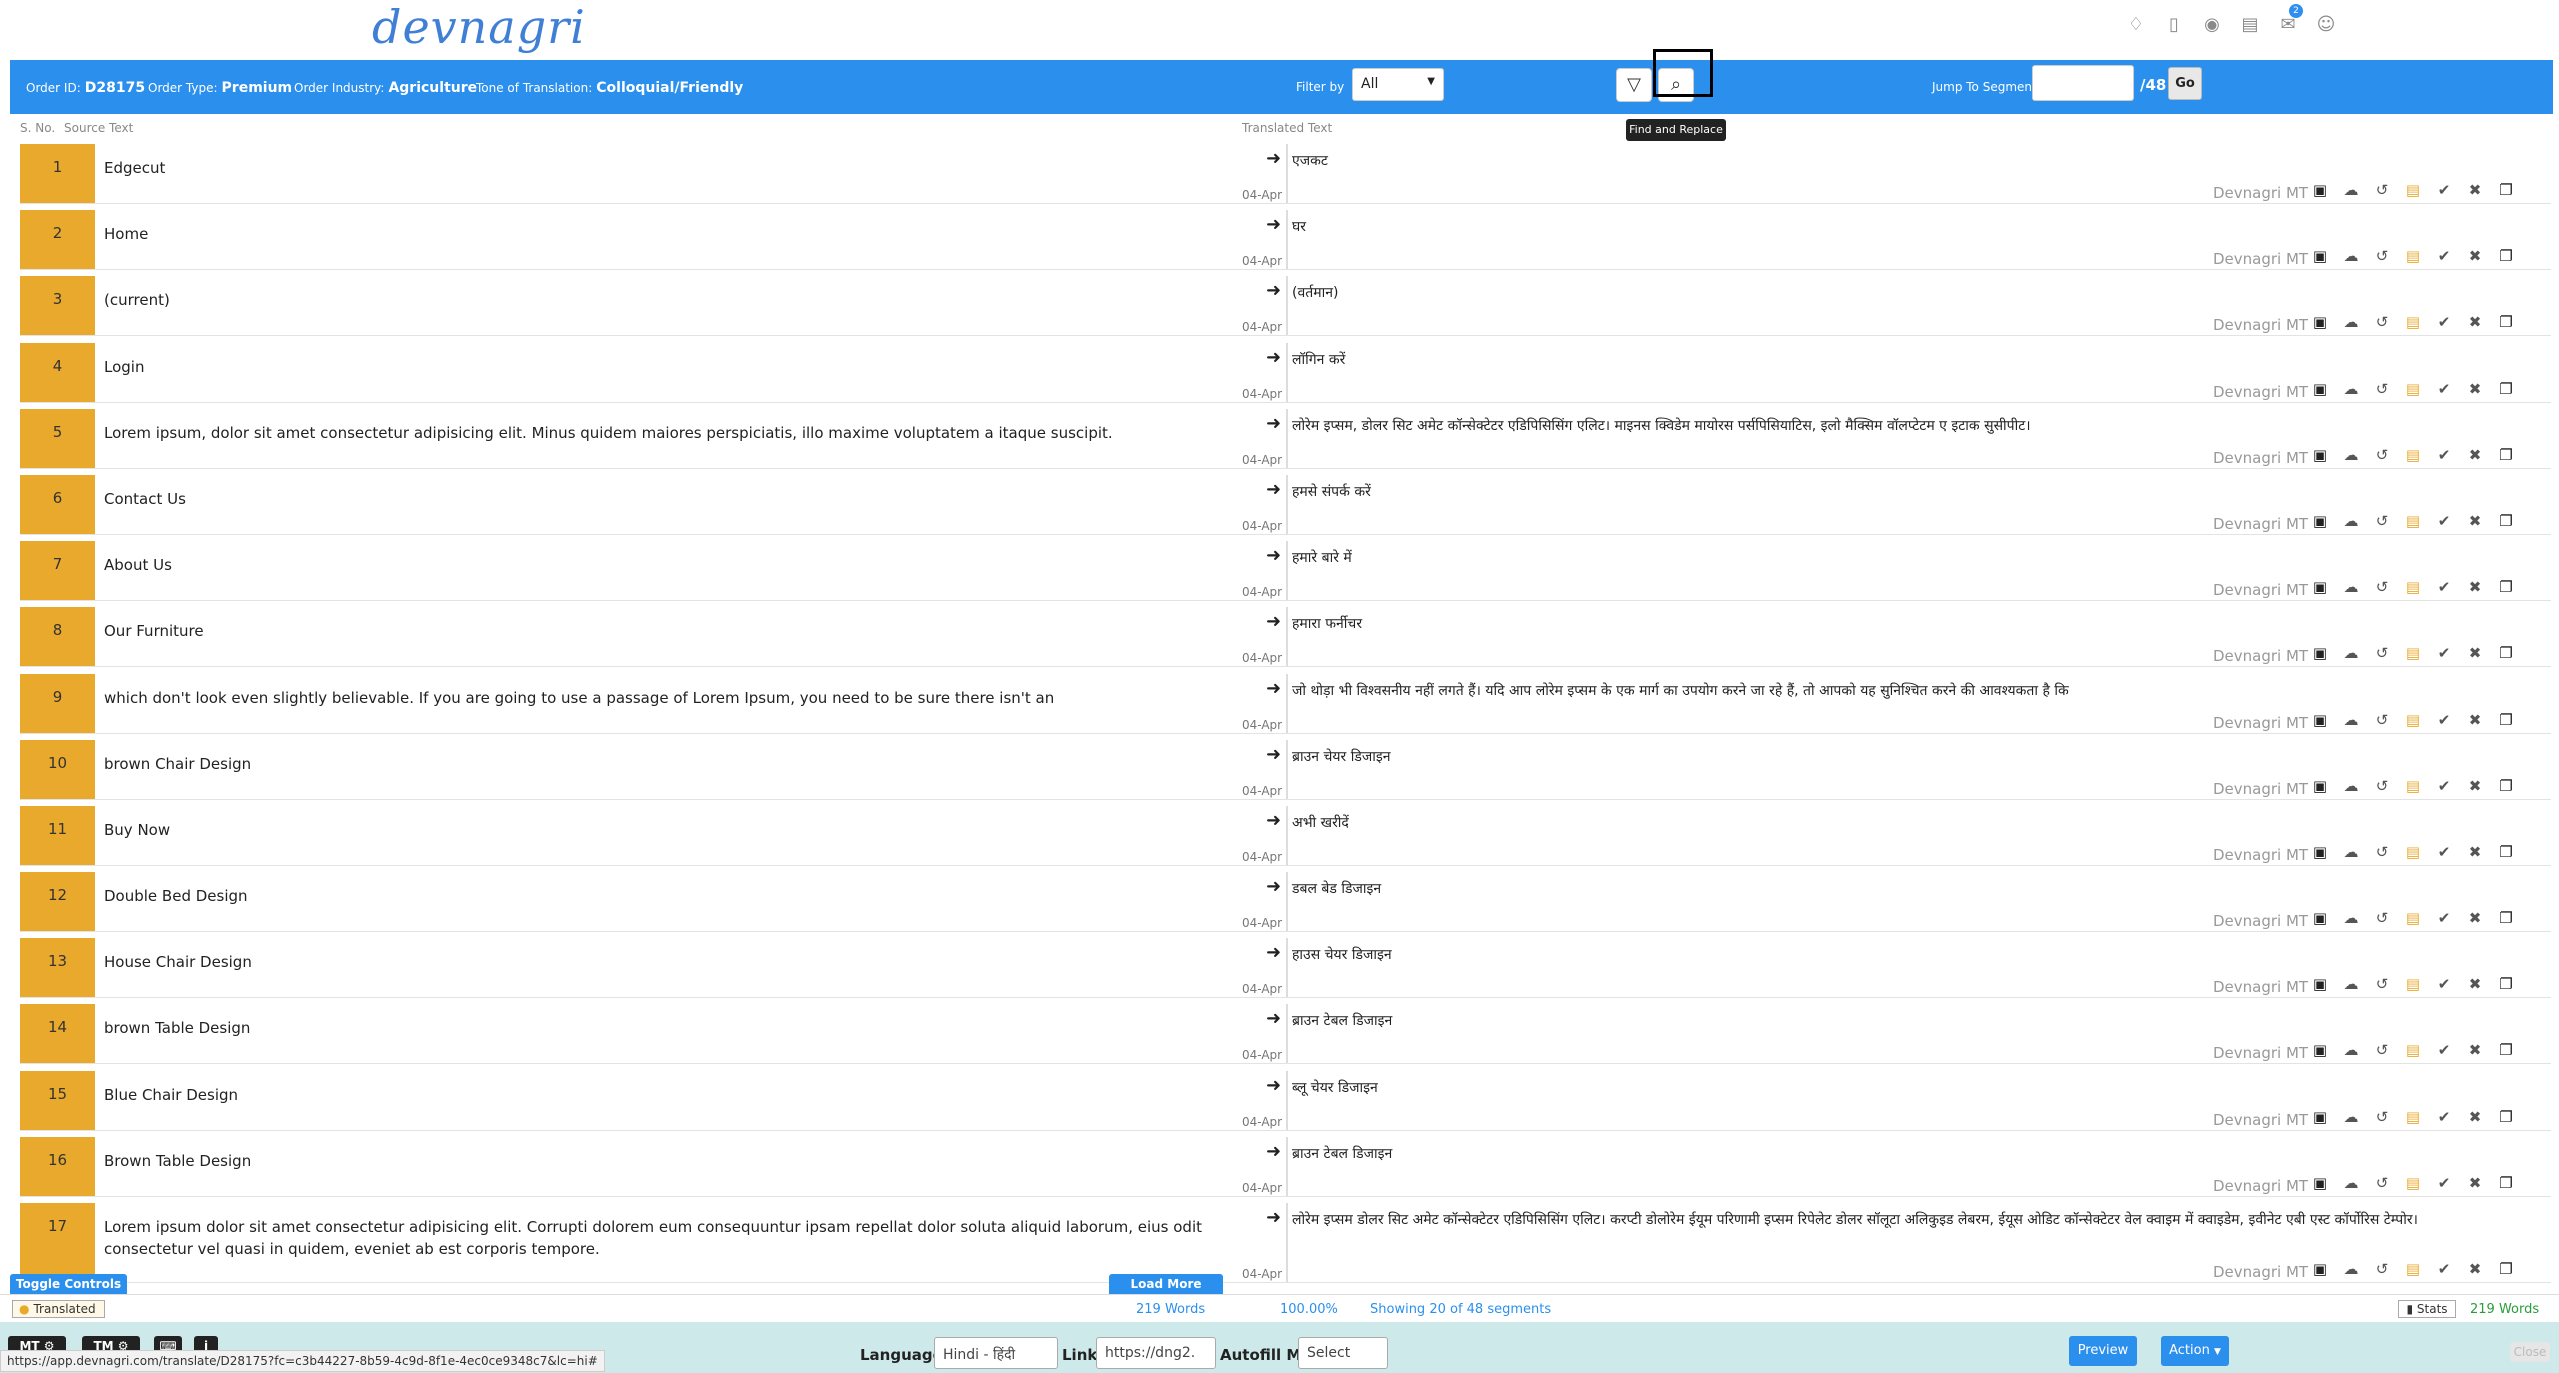  What do you see at coordinates (1892, 161) in the screenshot?
I see `translated-text: एजकट` at bounding box center [1892, 161].